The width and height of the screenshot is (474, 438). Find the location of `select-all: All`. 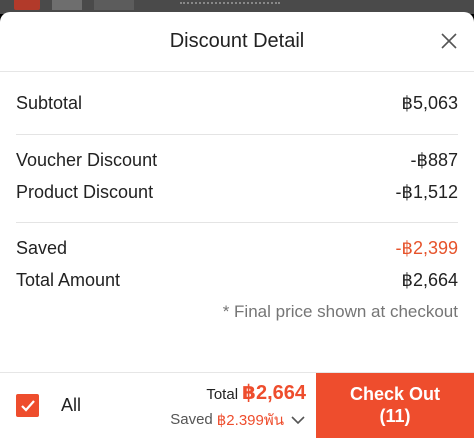

select-all: All is located at coordinates (75, 405).